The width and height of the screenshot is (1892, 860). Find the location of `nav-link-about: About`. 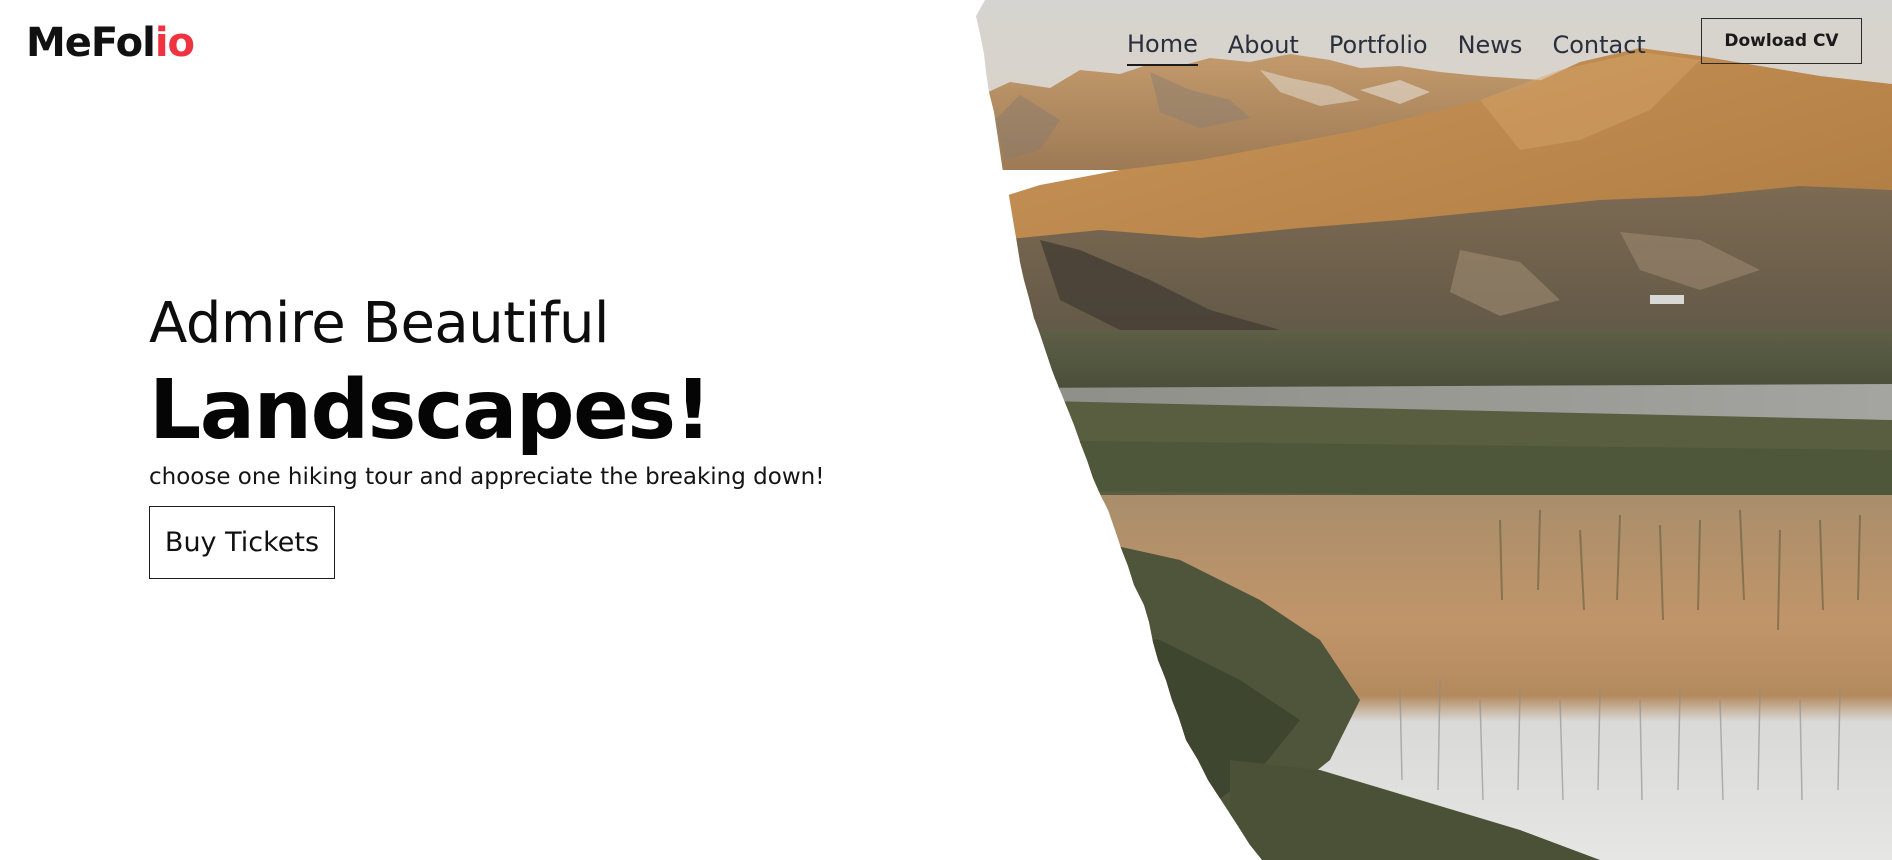

nav-link-about: About is located at coordinates (1263, 46).